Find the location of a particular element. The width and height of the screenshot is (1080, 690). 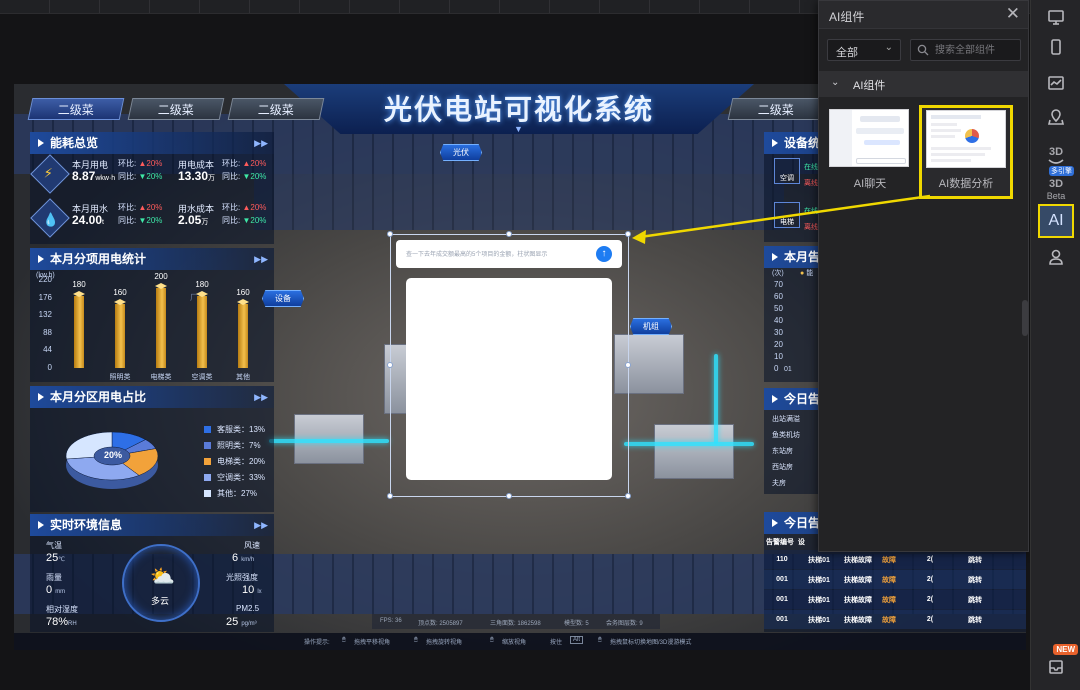

search-icon is located at coordinates (923, 50).